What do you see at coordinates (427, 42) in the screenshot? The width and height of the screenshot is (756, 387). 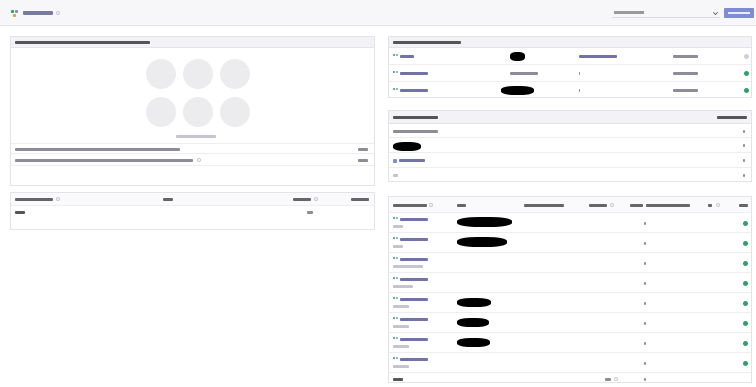 I see `recent-projects-title` at bounding box center [427, 42].